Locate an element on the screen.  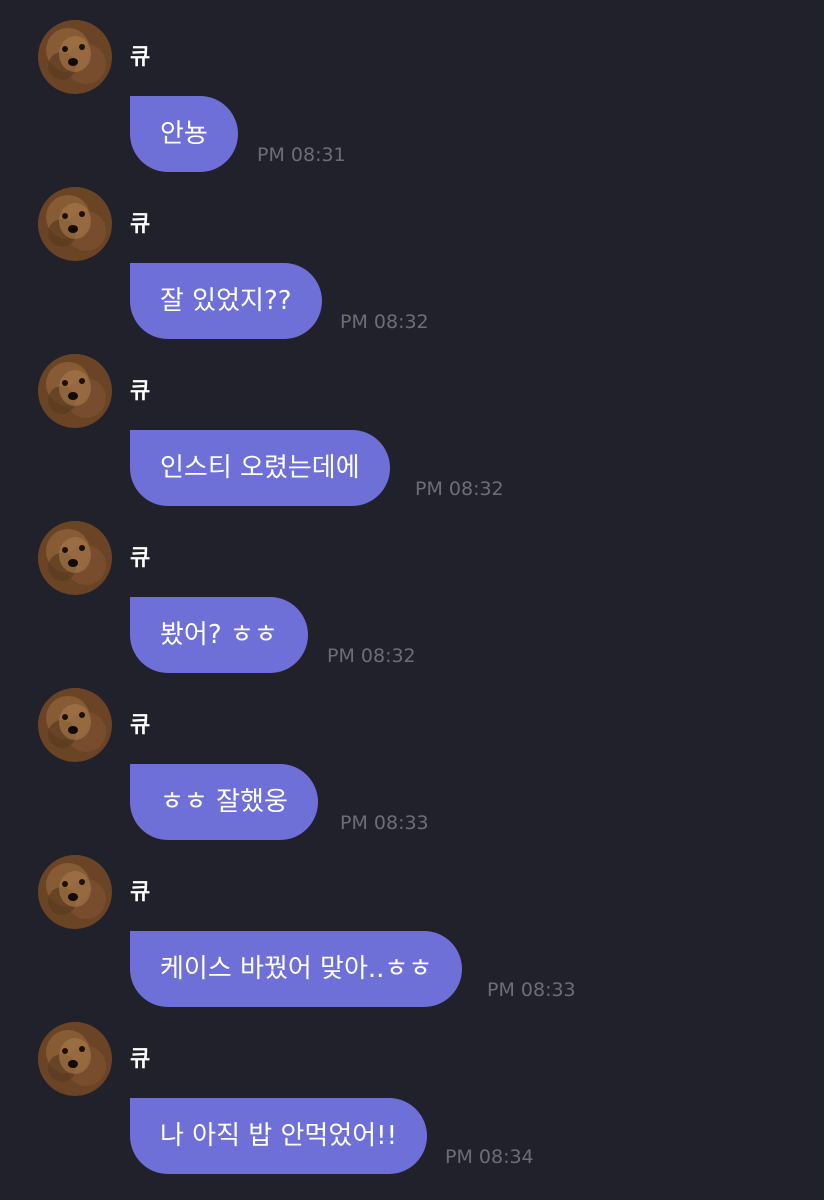
message-bubble: 안뇽 is located at coordinates (184, 134).